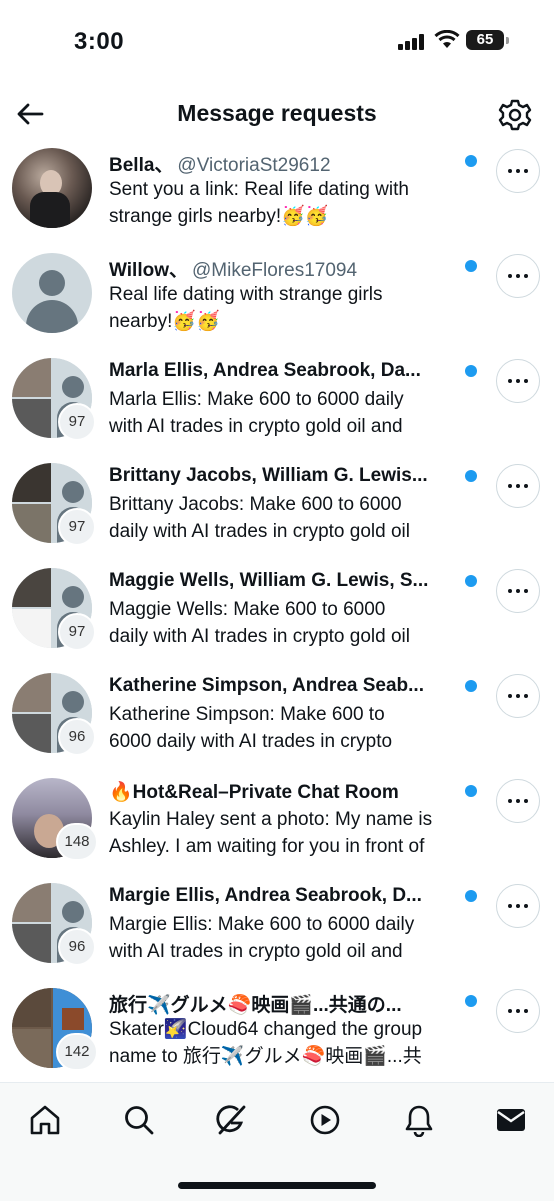 The image size is (554, 1201). What do you see at coordinates (277, 1185) in the screenshot?
I see `home-indicator` at bounding box center [277, 1185].